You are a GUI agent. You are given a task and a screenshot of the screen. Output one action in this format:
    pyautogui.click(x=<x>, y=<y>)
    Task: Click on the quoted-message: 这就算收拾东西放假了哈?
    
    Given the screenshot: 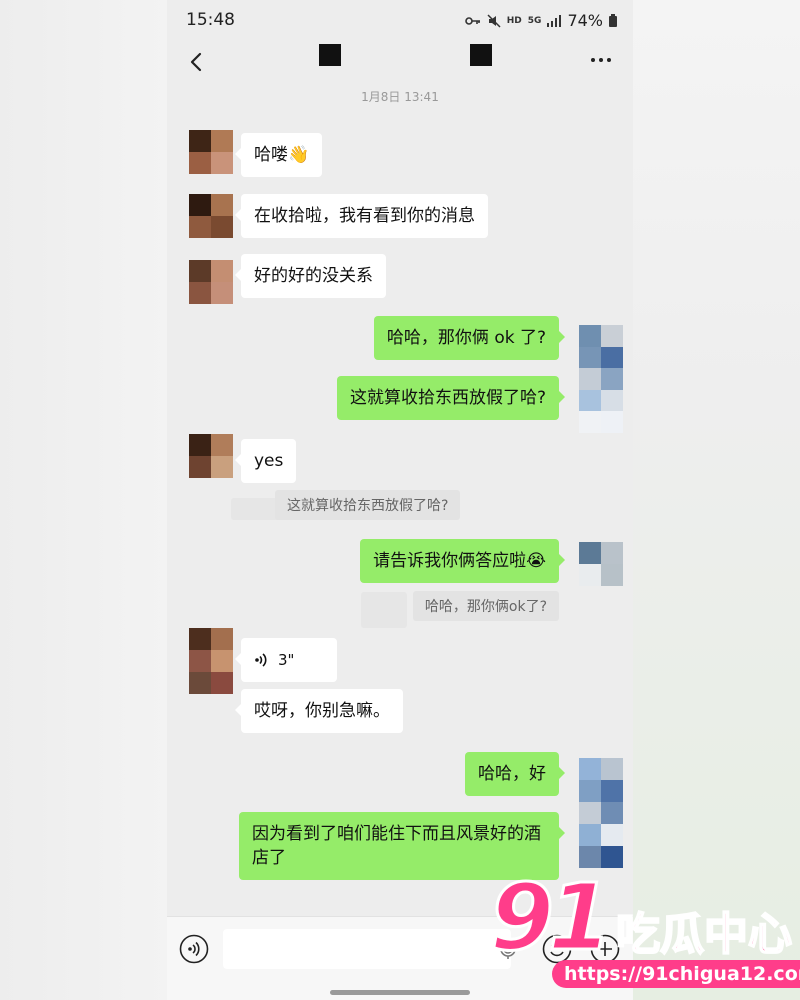 What is the action you would take?
    pyautogui.click(x=368, y=505)
    